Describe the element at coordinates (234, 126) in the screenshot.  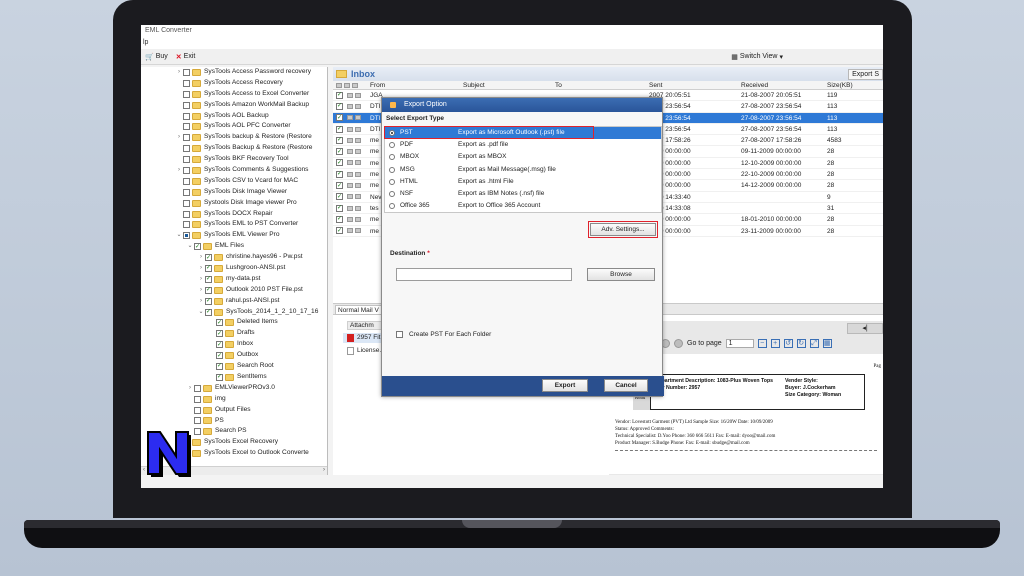
I see `tree-item: SysTools AOL PFC Converter` at that location.